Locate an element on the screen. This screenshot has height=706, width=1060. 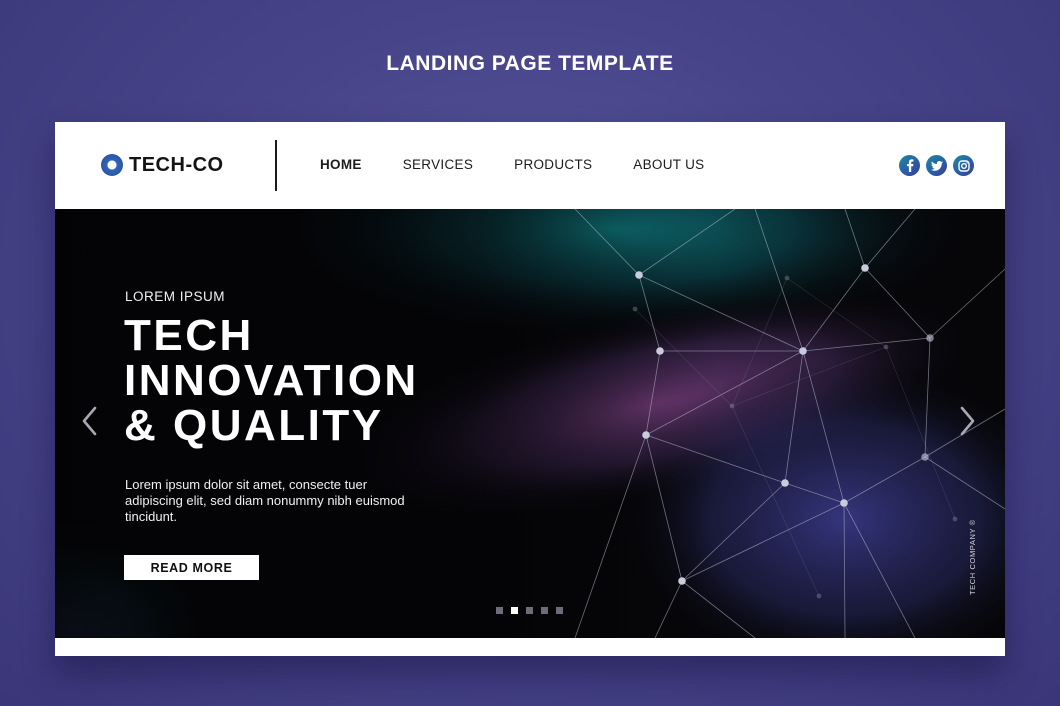
chevron-right-icon is located at coordinates (967, 421).